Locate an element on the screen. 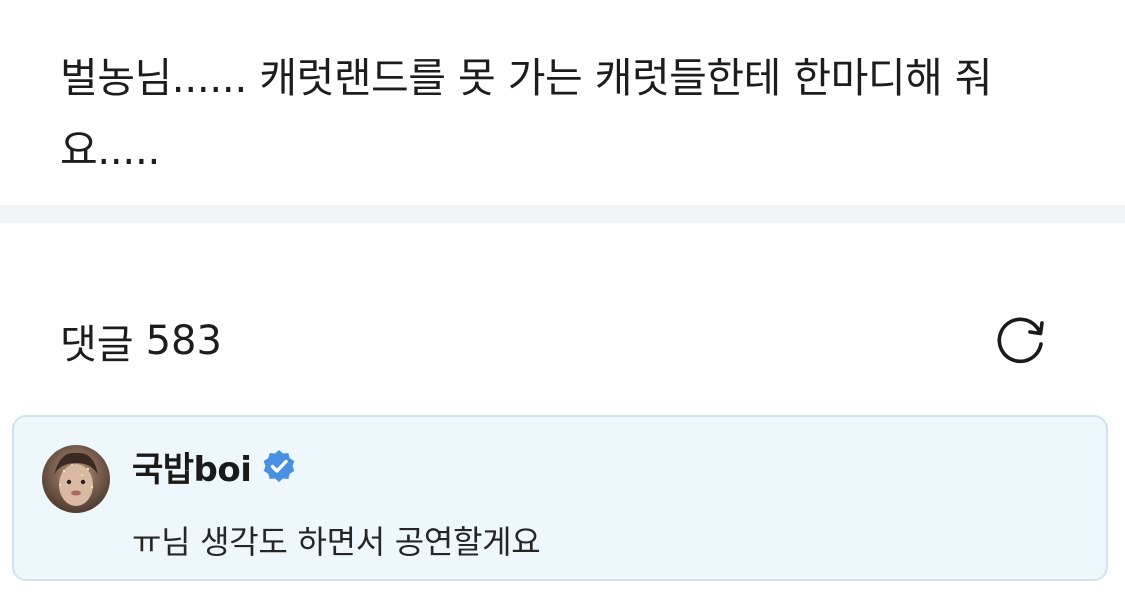  comments-count: 583 is located at coordinates (183, 341).